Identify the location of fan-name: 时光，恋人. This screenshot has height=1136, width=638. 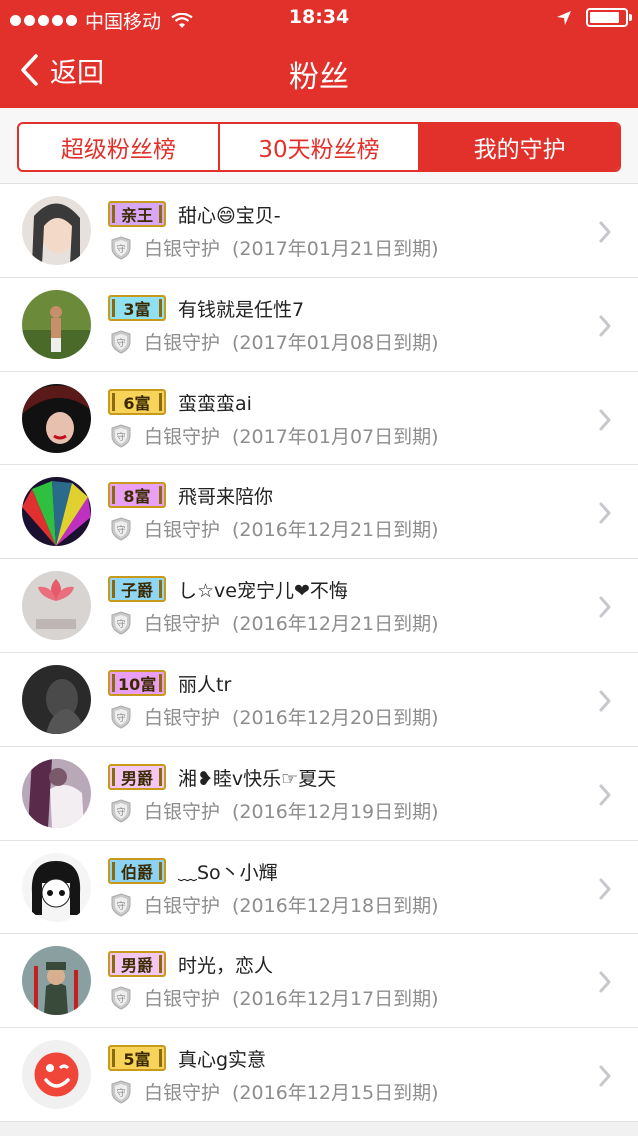
(226, 966).